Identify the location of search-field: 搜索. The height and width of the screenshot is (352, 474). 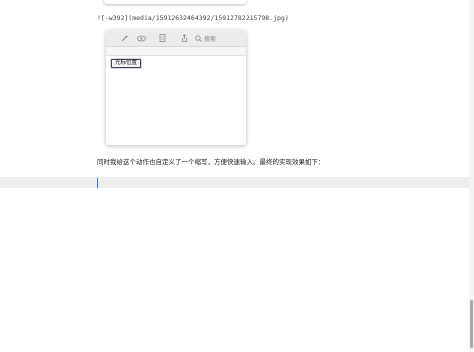
(208, 38).